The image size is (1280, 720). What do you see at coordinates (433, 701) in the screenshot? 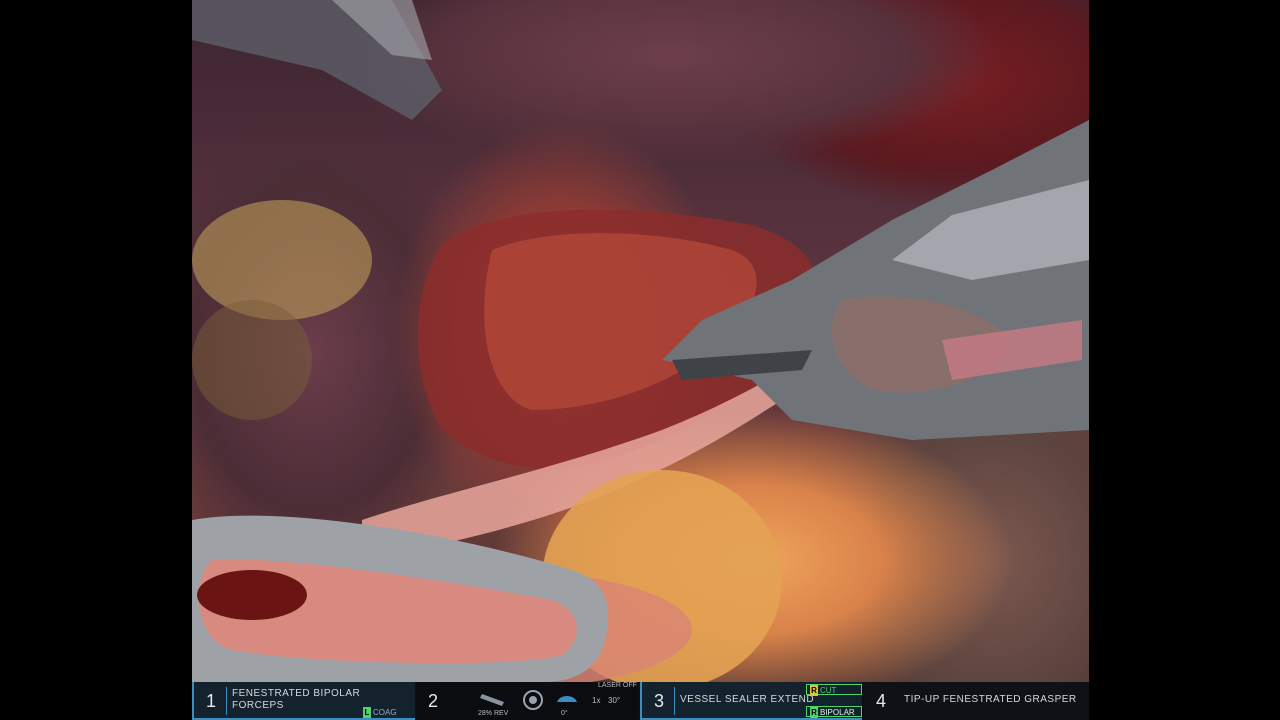
I see `arm-2-number: 2` at bounding box center [433, 701].